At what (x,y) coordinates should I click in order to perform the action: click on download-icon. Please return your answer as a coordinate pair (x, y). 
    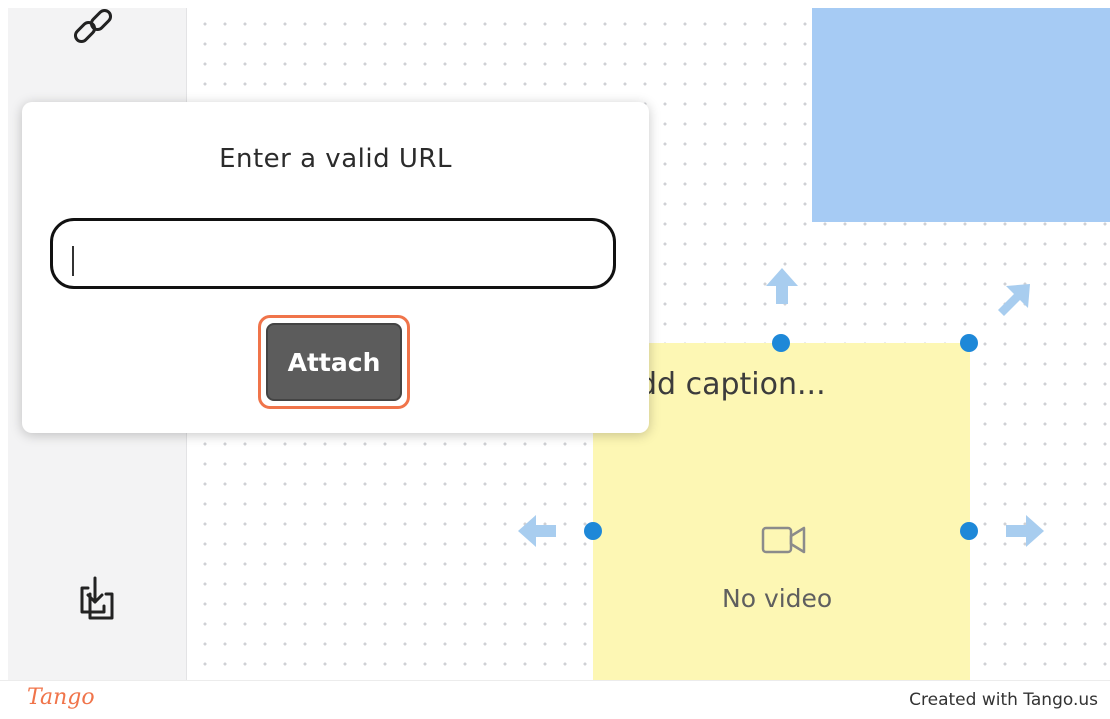
    Looking at the image, I should click on (96, 598).